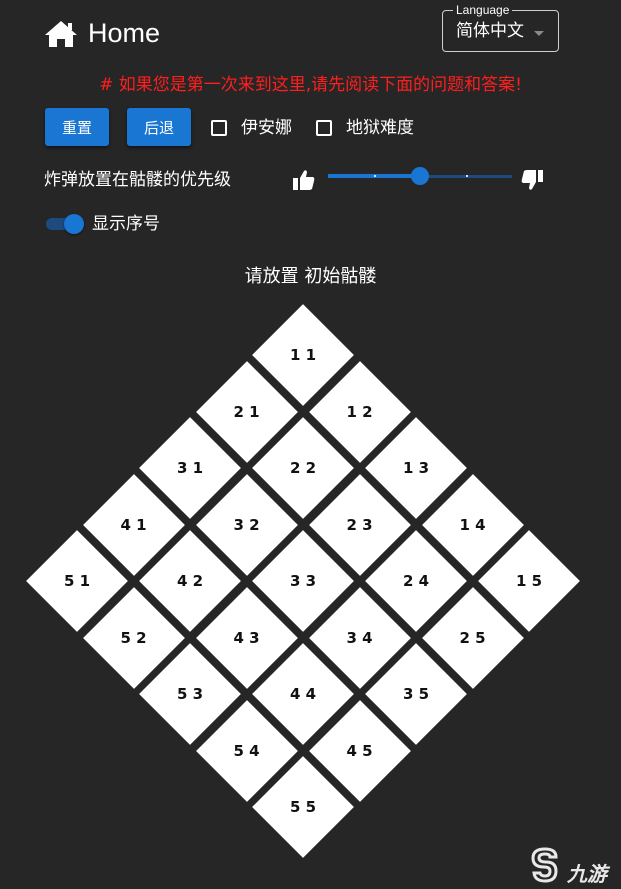 This screenshot has width=621, height=889. Describe the element at coordinates (74, 224) in the screenshot. I see `switch-knob` at that location.